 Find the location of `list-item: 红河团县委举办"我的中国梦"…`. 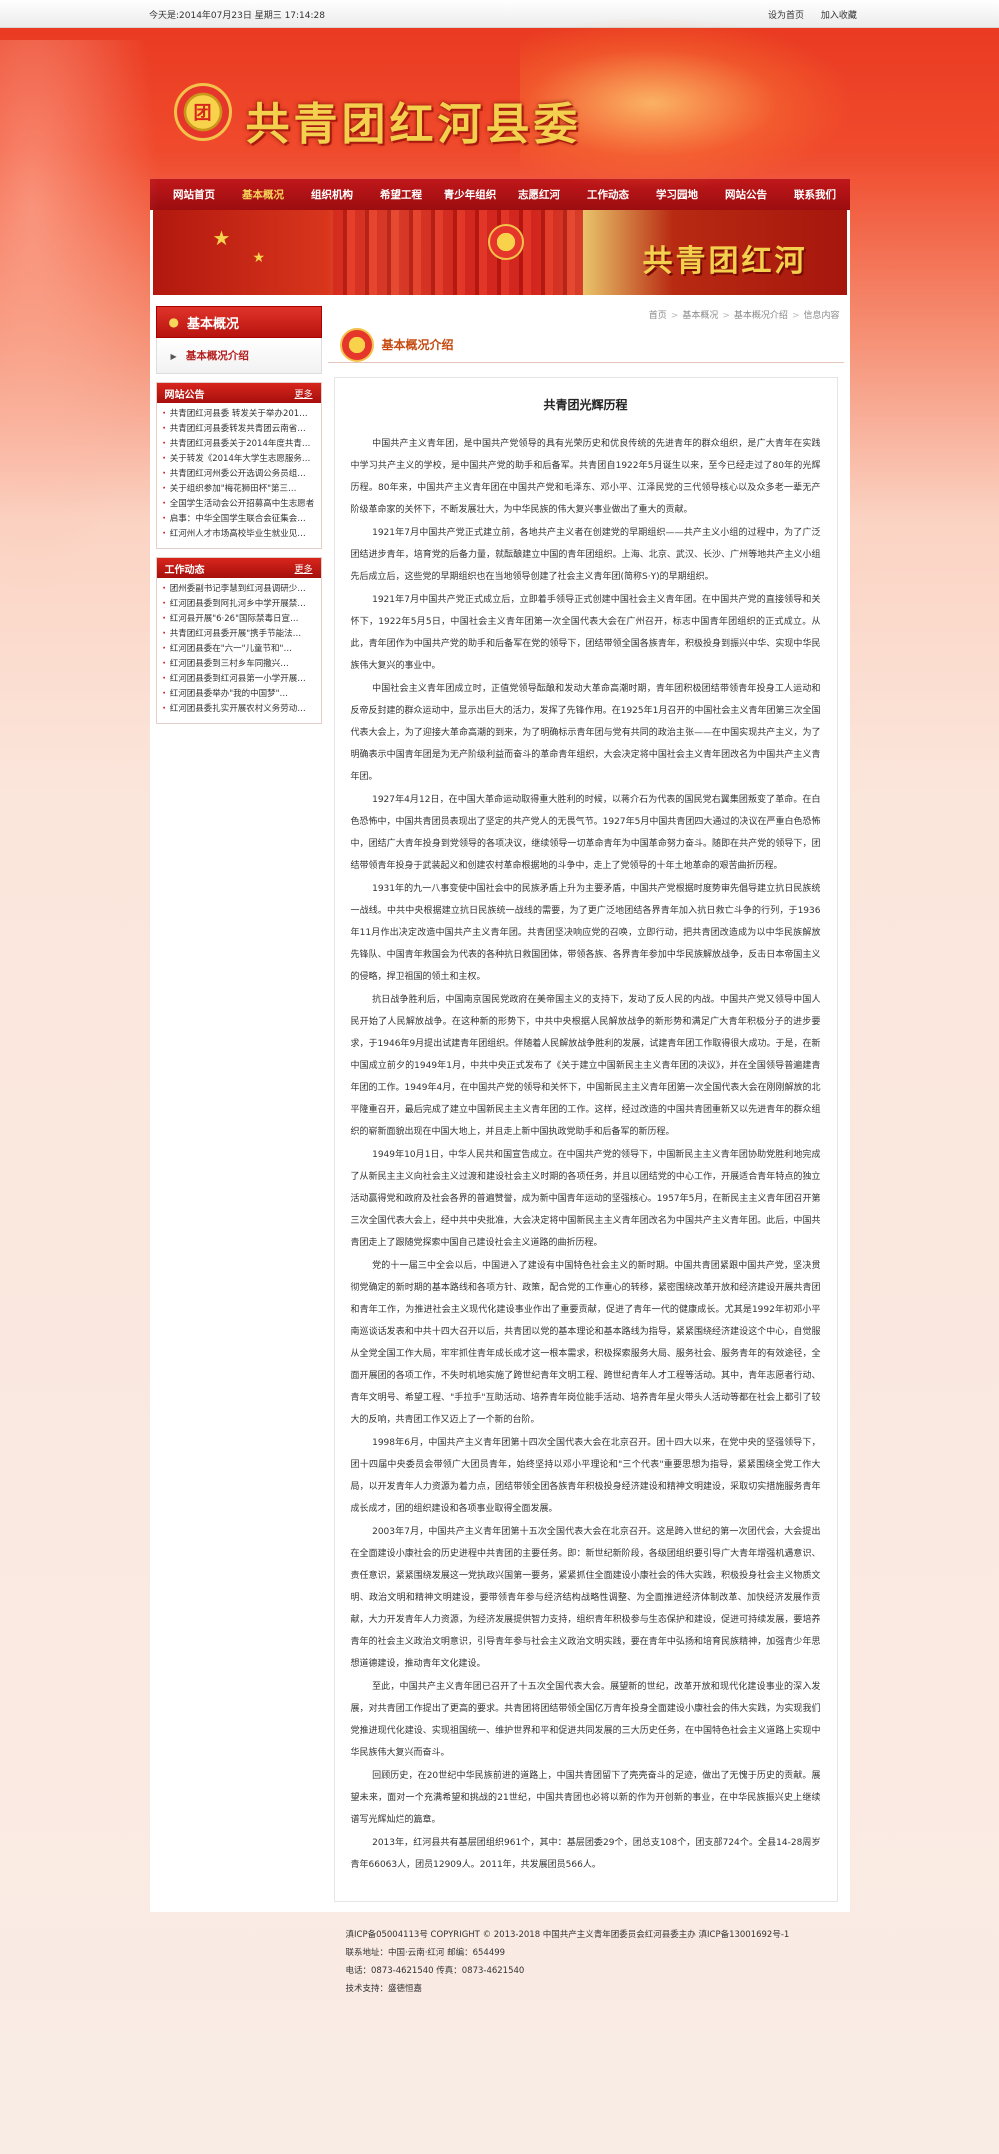

list-item: 红河团县委举办"我的中国梦"… is located at coordinates (239, 694).